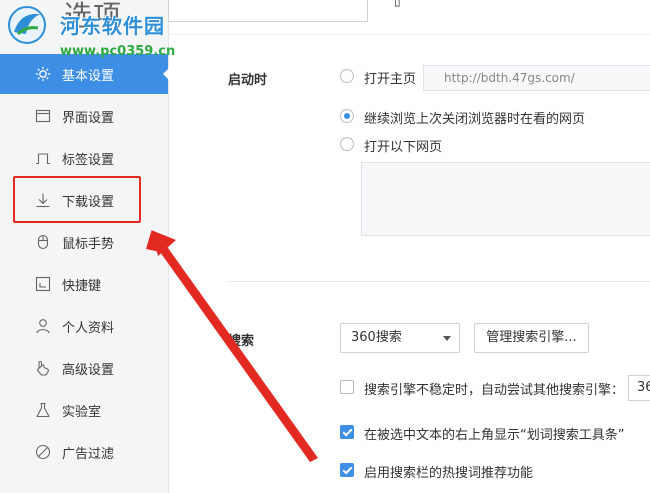 This screenshot has width=650, height=493. Describe the element at coordinates (536, 78) in the screenshot. I see `homepage-url-input` at that location.